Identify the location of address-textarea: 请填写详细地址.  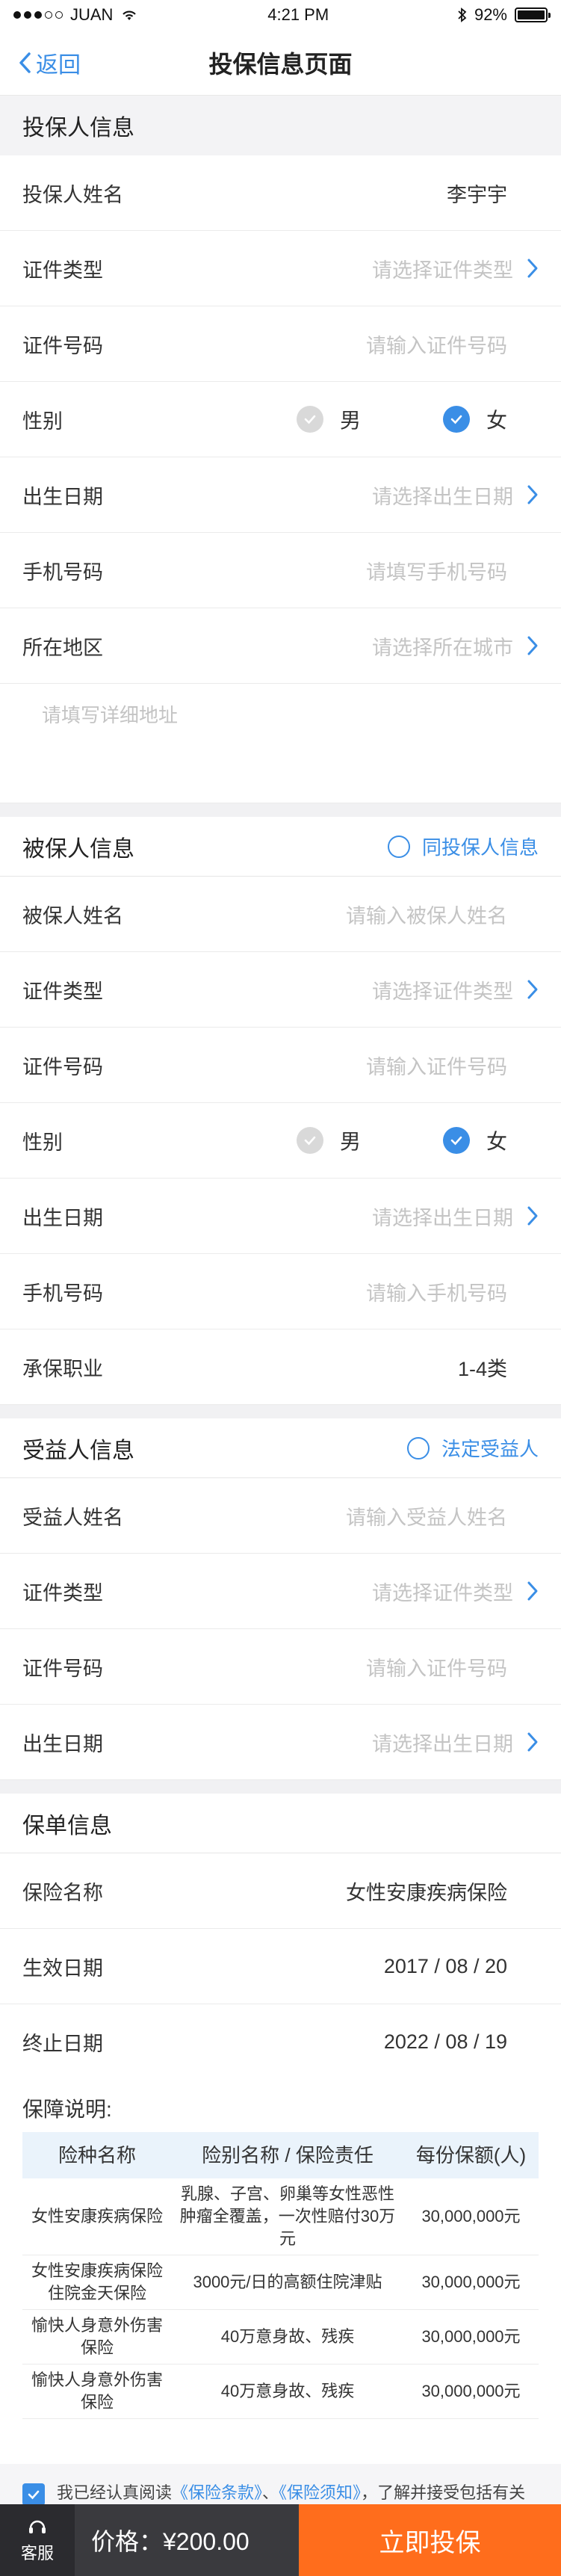
(280, 744).